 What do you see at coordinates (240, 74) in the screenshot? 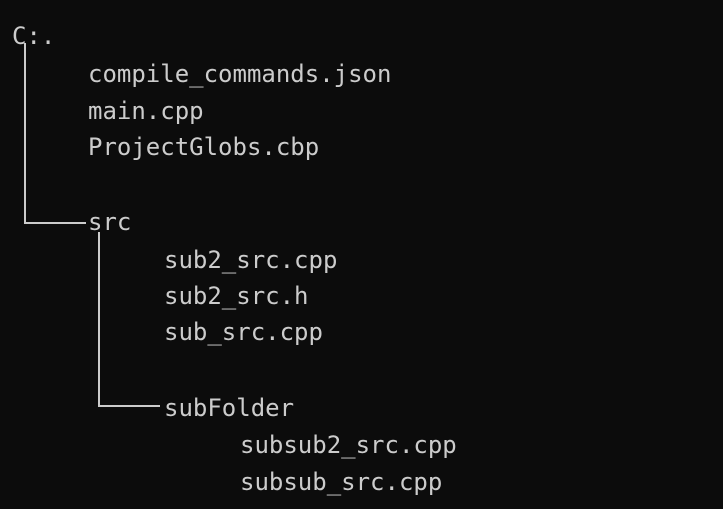
I see `file-compile-commands: compile_commands.json` at bounding box center [240, 74].